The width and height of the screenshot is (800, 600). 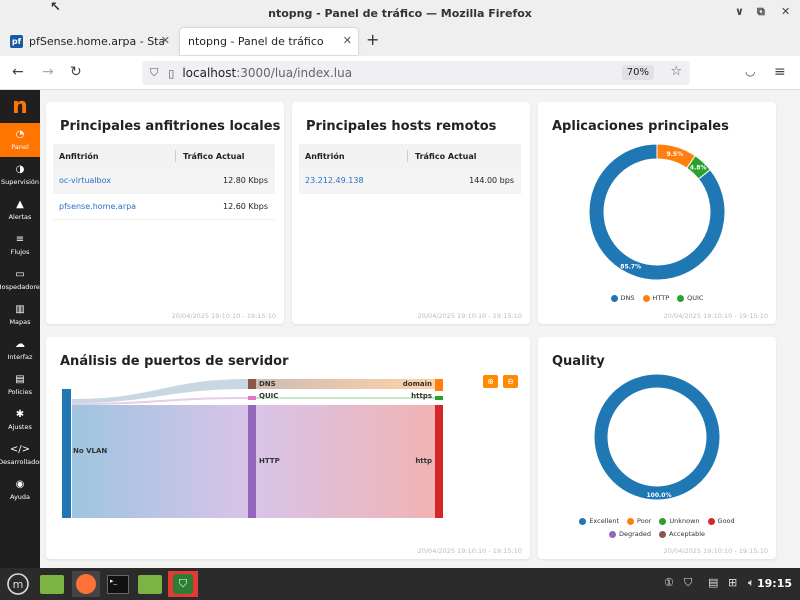 I want to click on interface-icon: ☁, so click(x=20, y=344).